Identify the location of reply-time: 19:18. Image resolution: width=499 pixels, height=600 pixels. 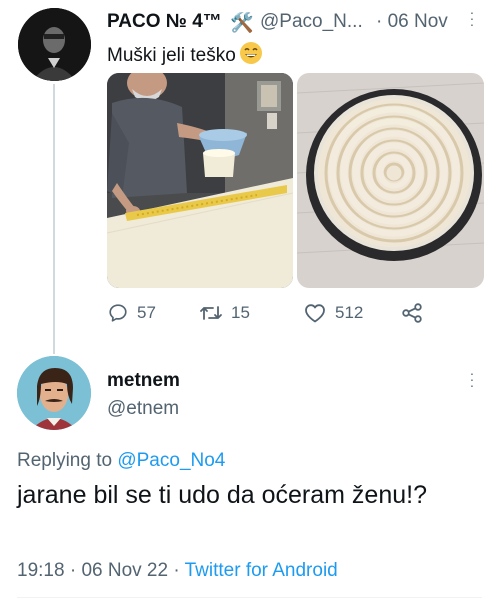
(41, 570).